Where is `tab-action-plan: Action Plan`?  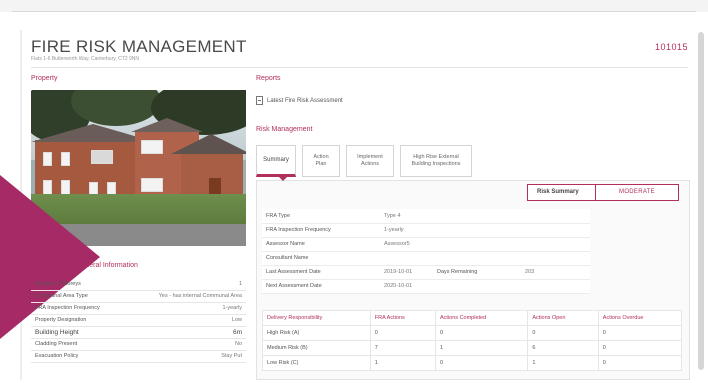
tab-action-plan: Action Plan is located at coordinates (321, 161).